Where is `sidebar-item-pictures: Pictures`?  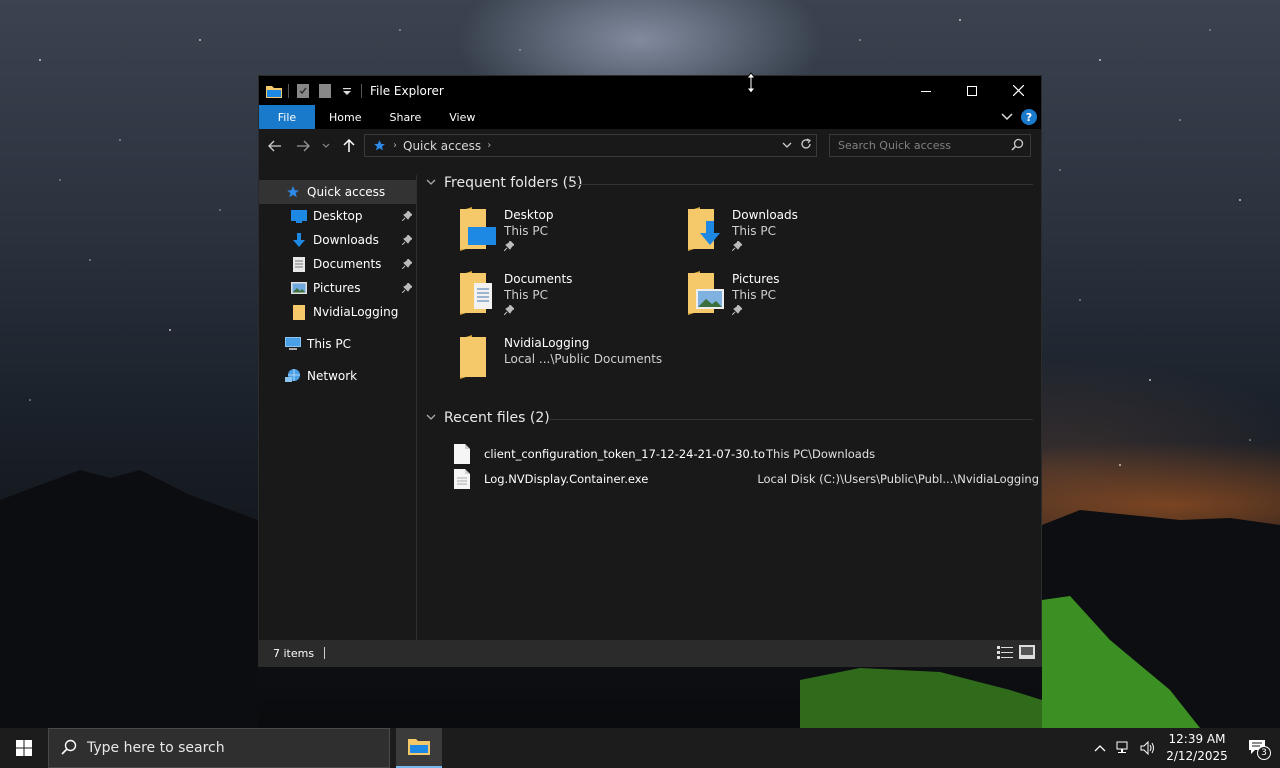
sidebar-item-pictures: Pictures is located at coordinates (337, 288).